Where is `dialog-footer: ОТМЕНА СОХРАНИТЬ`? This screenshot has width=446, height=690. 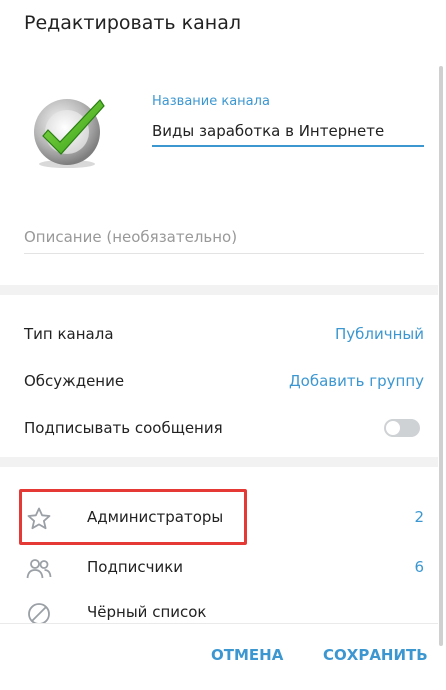
dialog-footer: ОТМЕНА СОХРАНИТЬ is located at coordinates (219, 656).